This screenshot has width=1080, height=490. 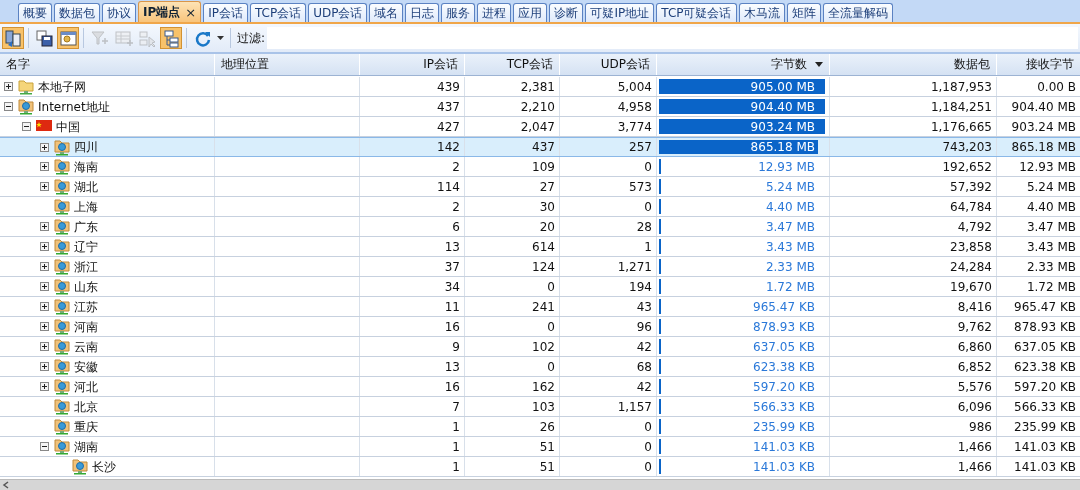 I want to click on node-label: 河南, so click(x=86, y=326).